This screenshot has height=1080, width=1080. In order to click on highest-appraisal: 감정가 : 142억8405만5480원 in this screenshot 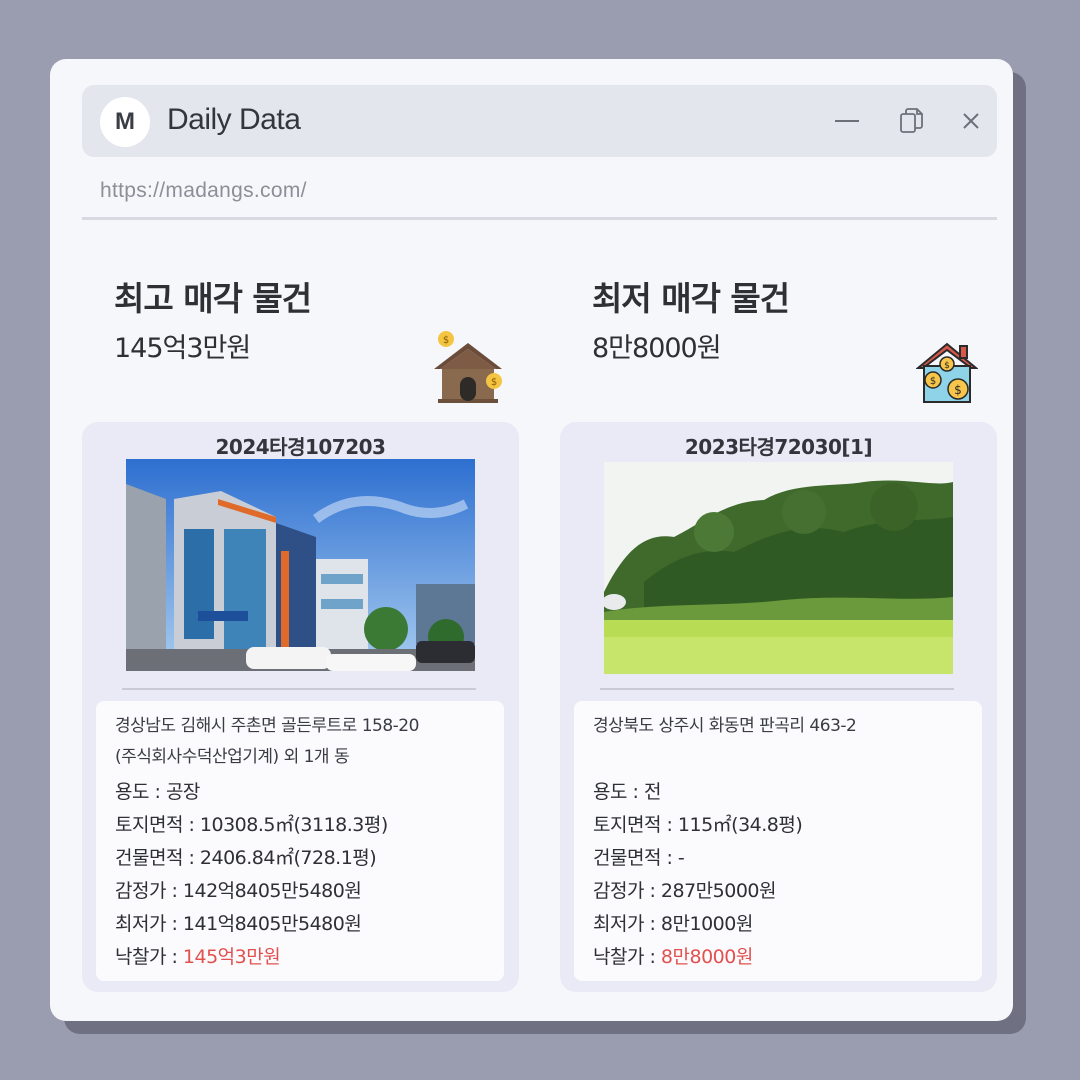, I will do `click(238, 889)`.